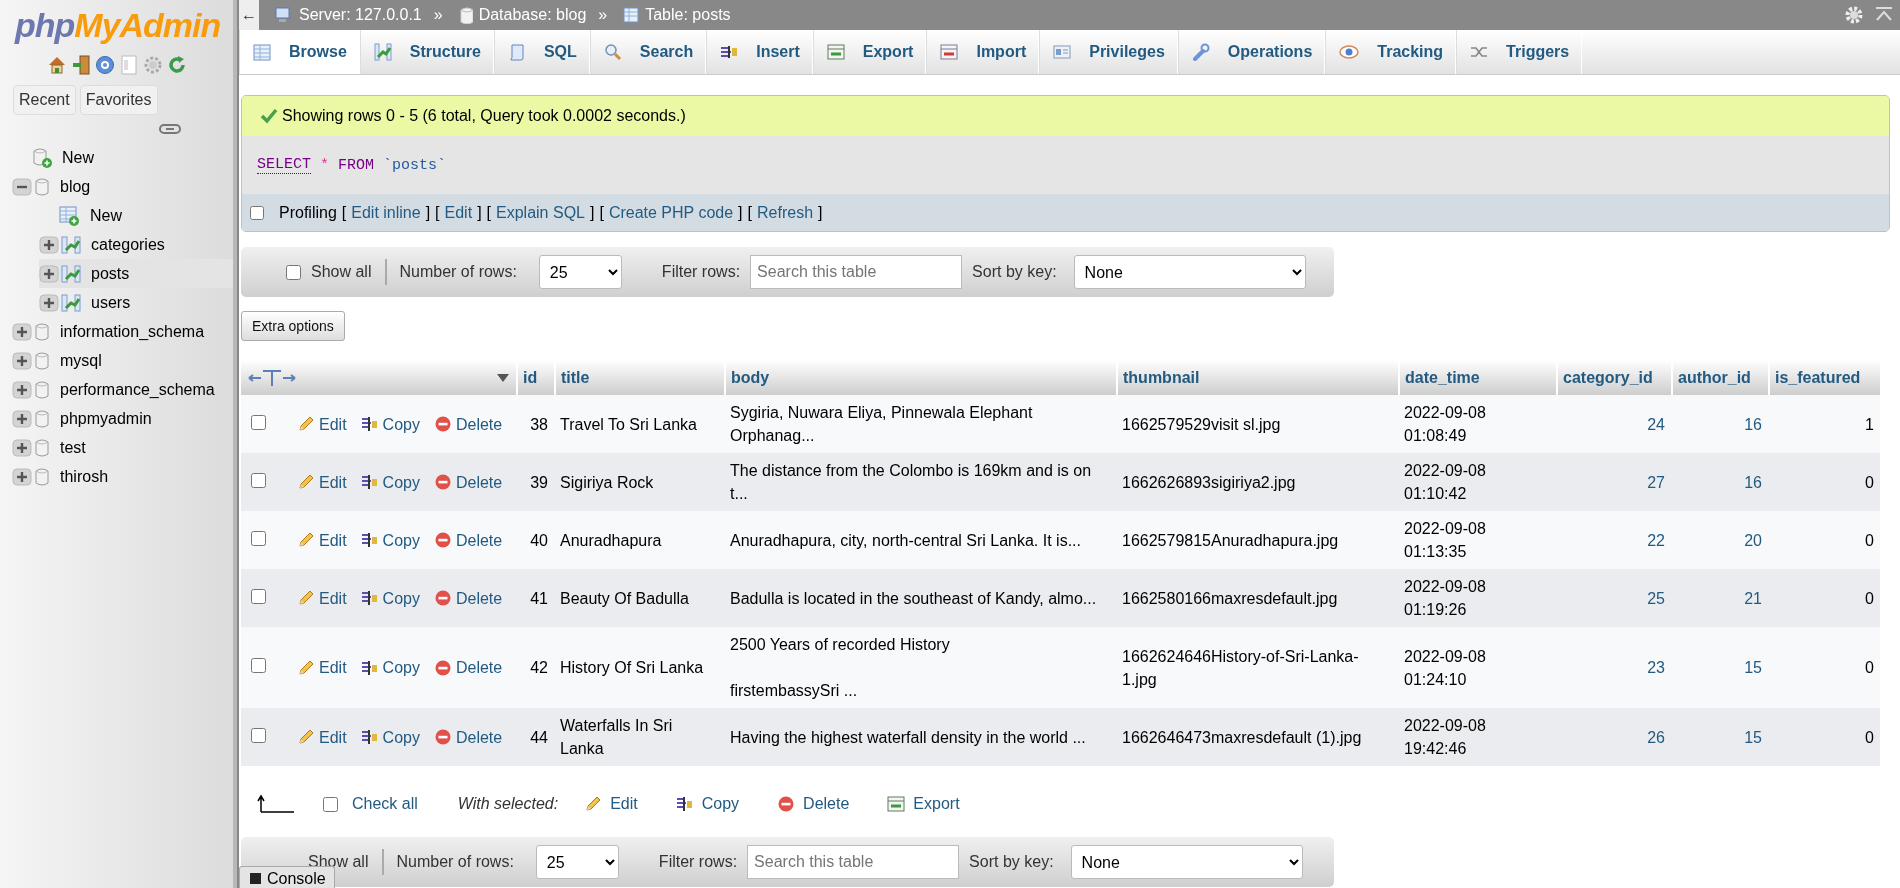  What do you see at coordinates (81, 360) in the screenshot?
I see `tree-label: mysql` at bounding box center [81, 360].